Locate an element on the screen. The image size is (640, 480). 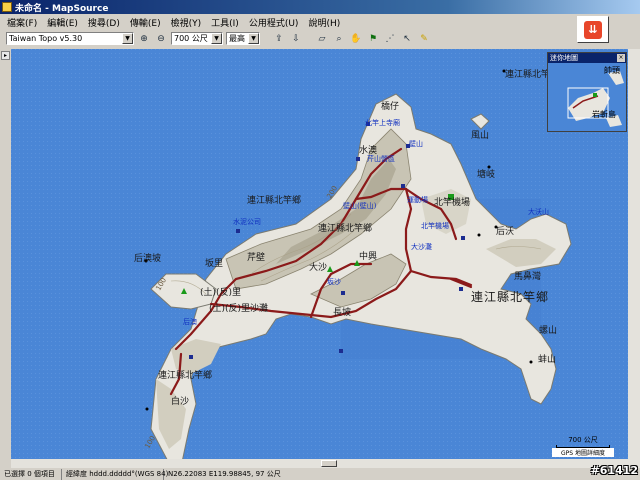
menu-file: 檔案(F) is located at coordinates (22, 22).